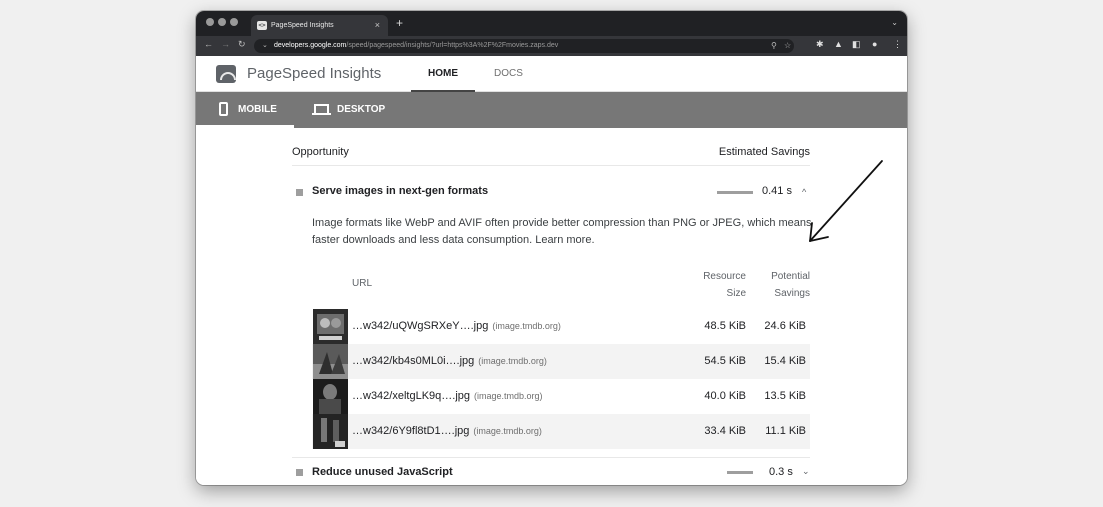 Image resolution: width=1103 pixels, height=507 pixels. Describe the element at coordinates (362, 283) in the screenshot. I see `column-header-url: URL` at that location.